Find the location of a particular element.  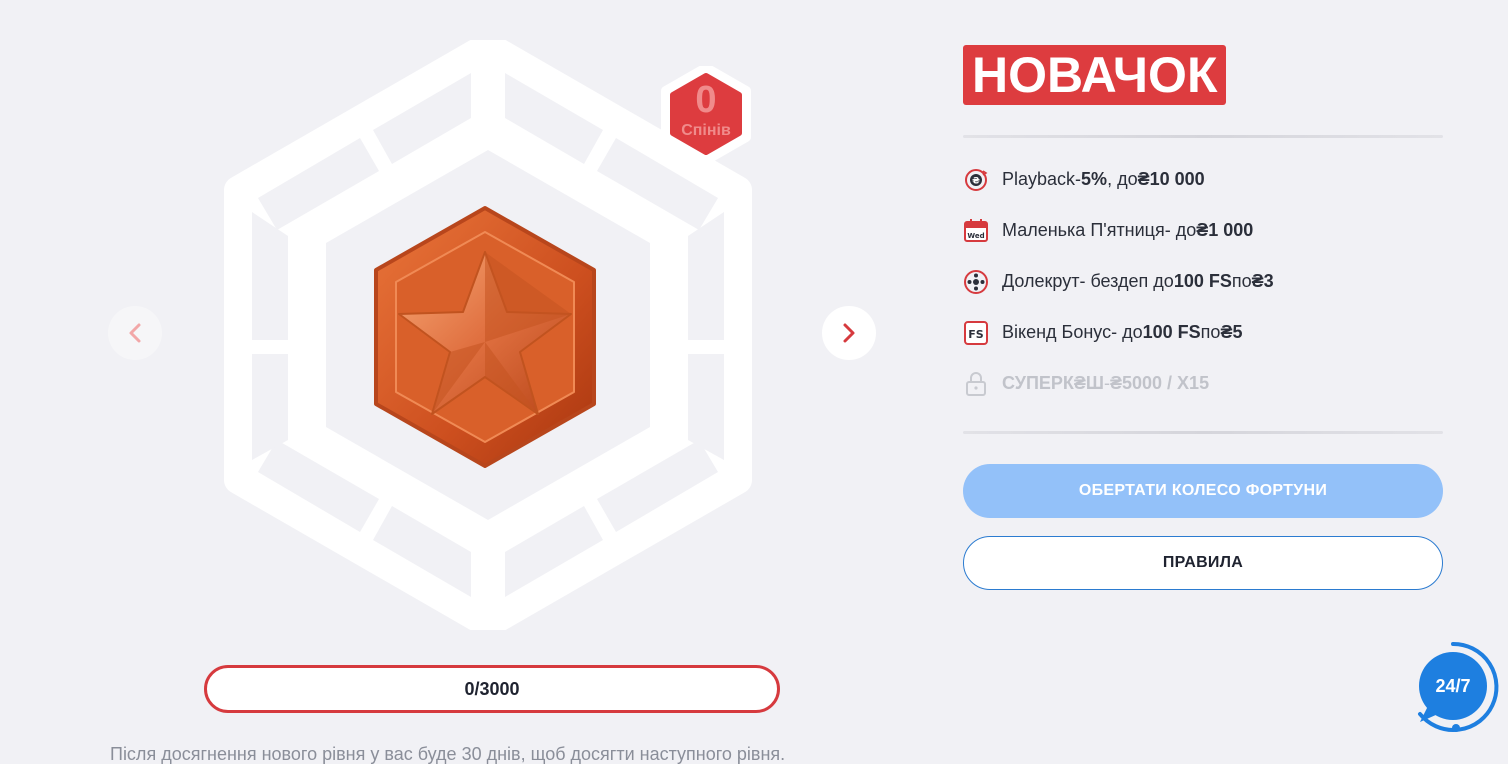

perk-limit: ₴3 is located at coordinates (1262, 281).